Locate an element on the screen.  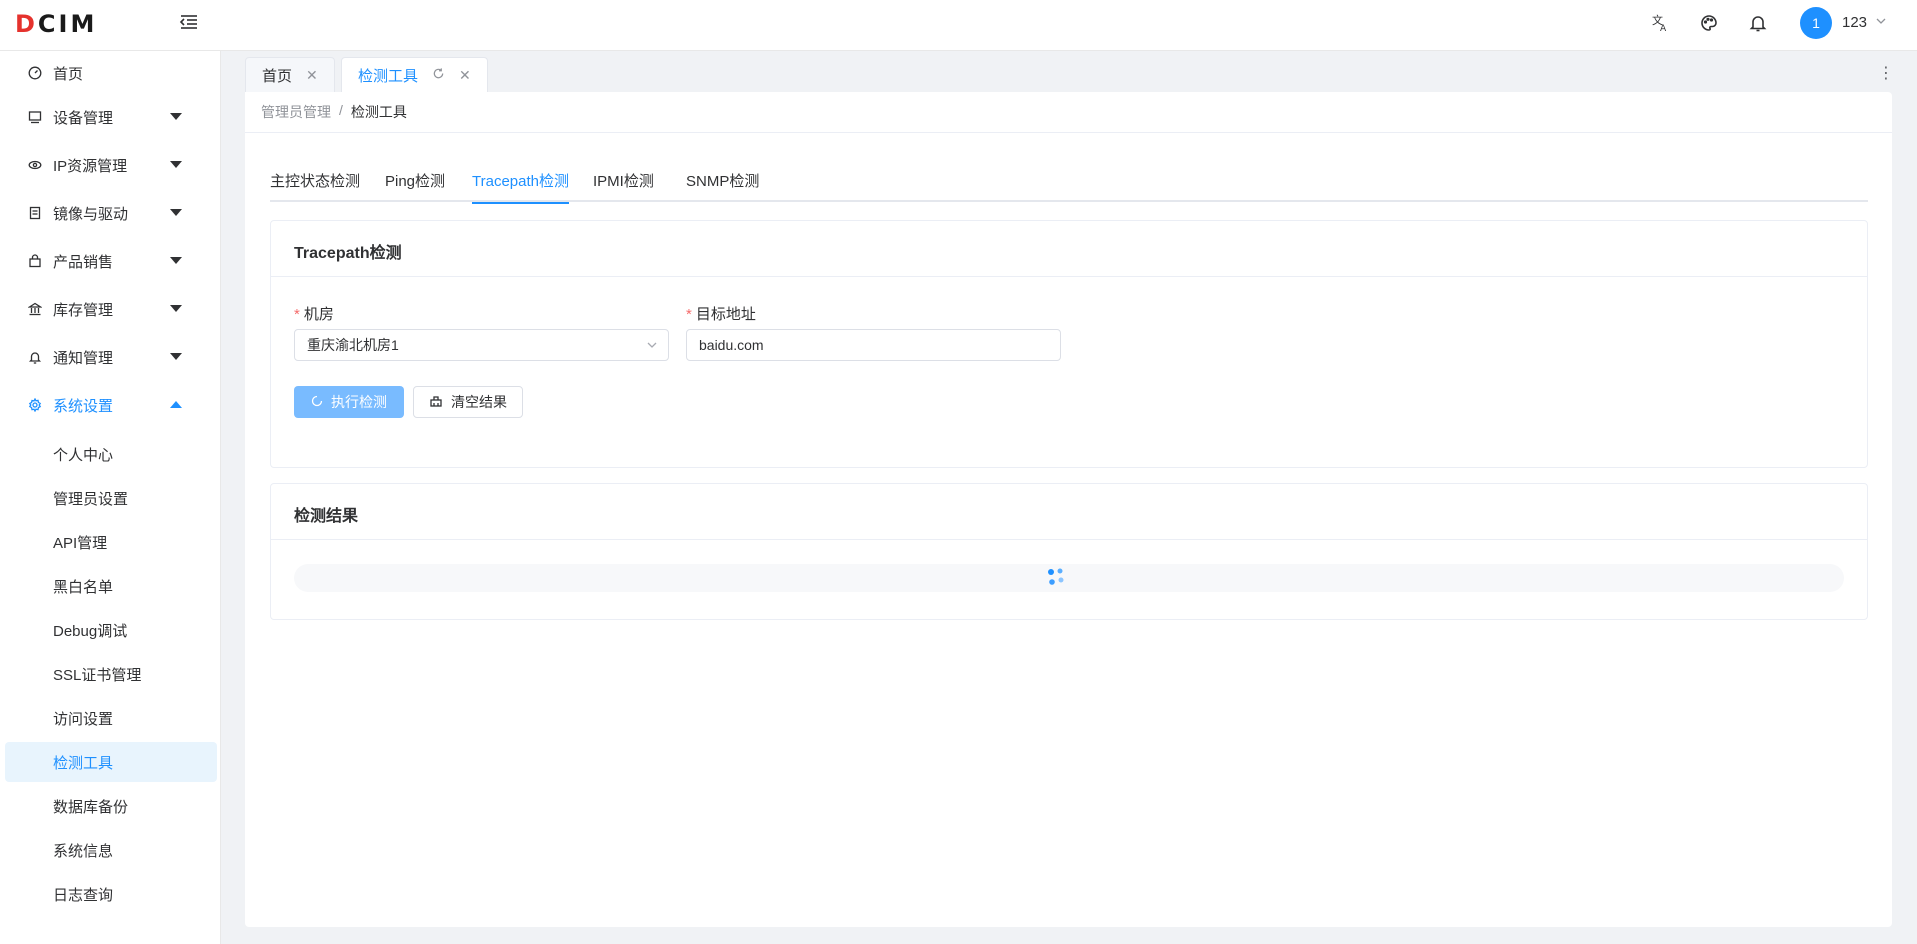
tab-label: 首页 is located at coordinates (277, 76).